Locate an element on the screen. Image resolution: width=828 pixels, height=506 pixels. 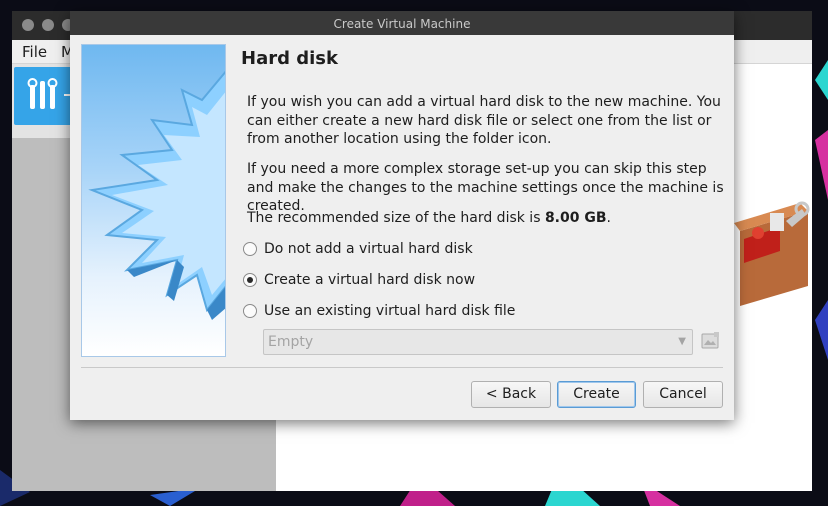
option-label: Create a virtual hard disk now is located at coordinates (370, 280).